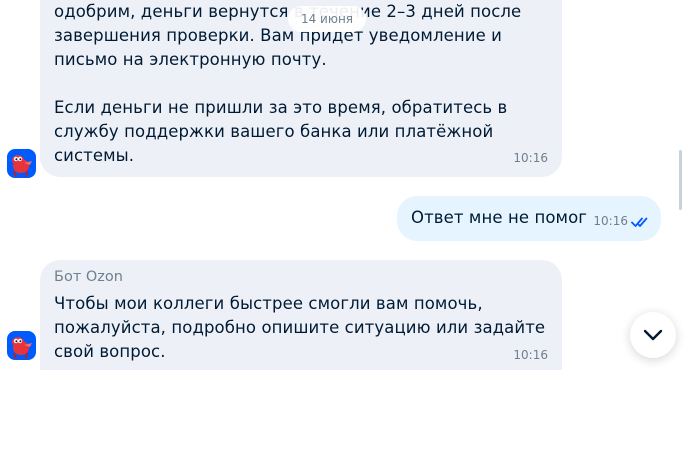 This screenshot has height=452, width=700. I want to click on scroll-to-bottom-button, so click(653, 335).